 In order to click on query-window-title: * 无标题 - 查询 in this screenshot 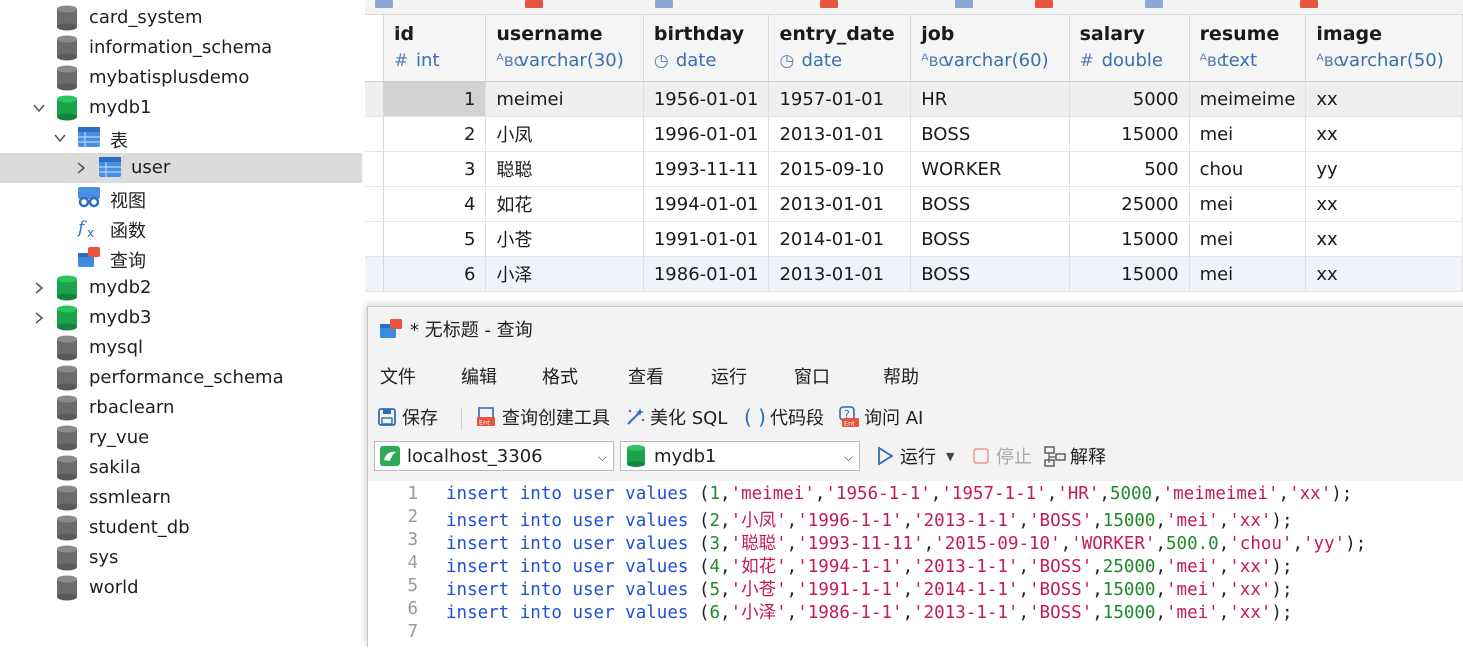, I will do `click(455, 329)`.